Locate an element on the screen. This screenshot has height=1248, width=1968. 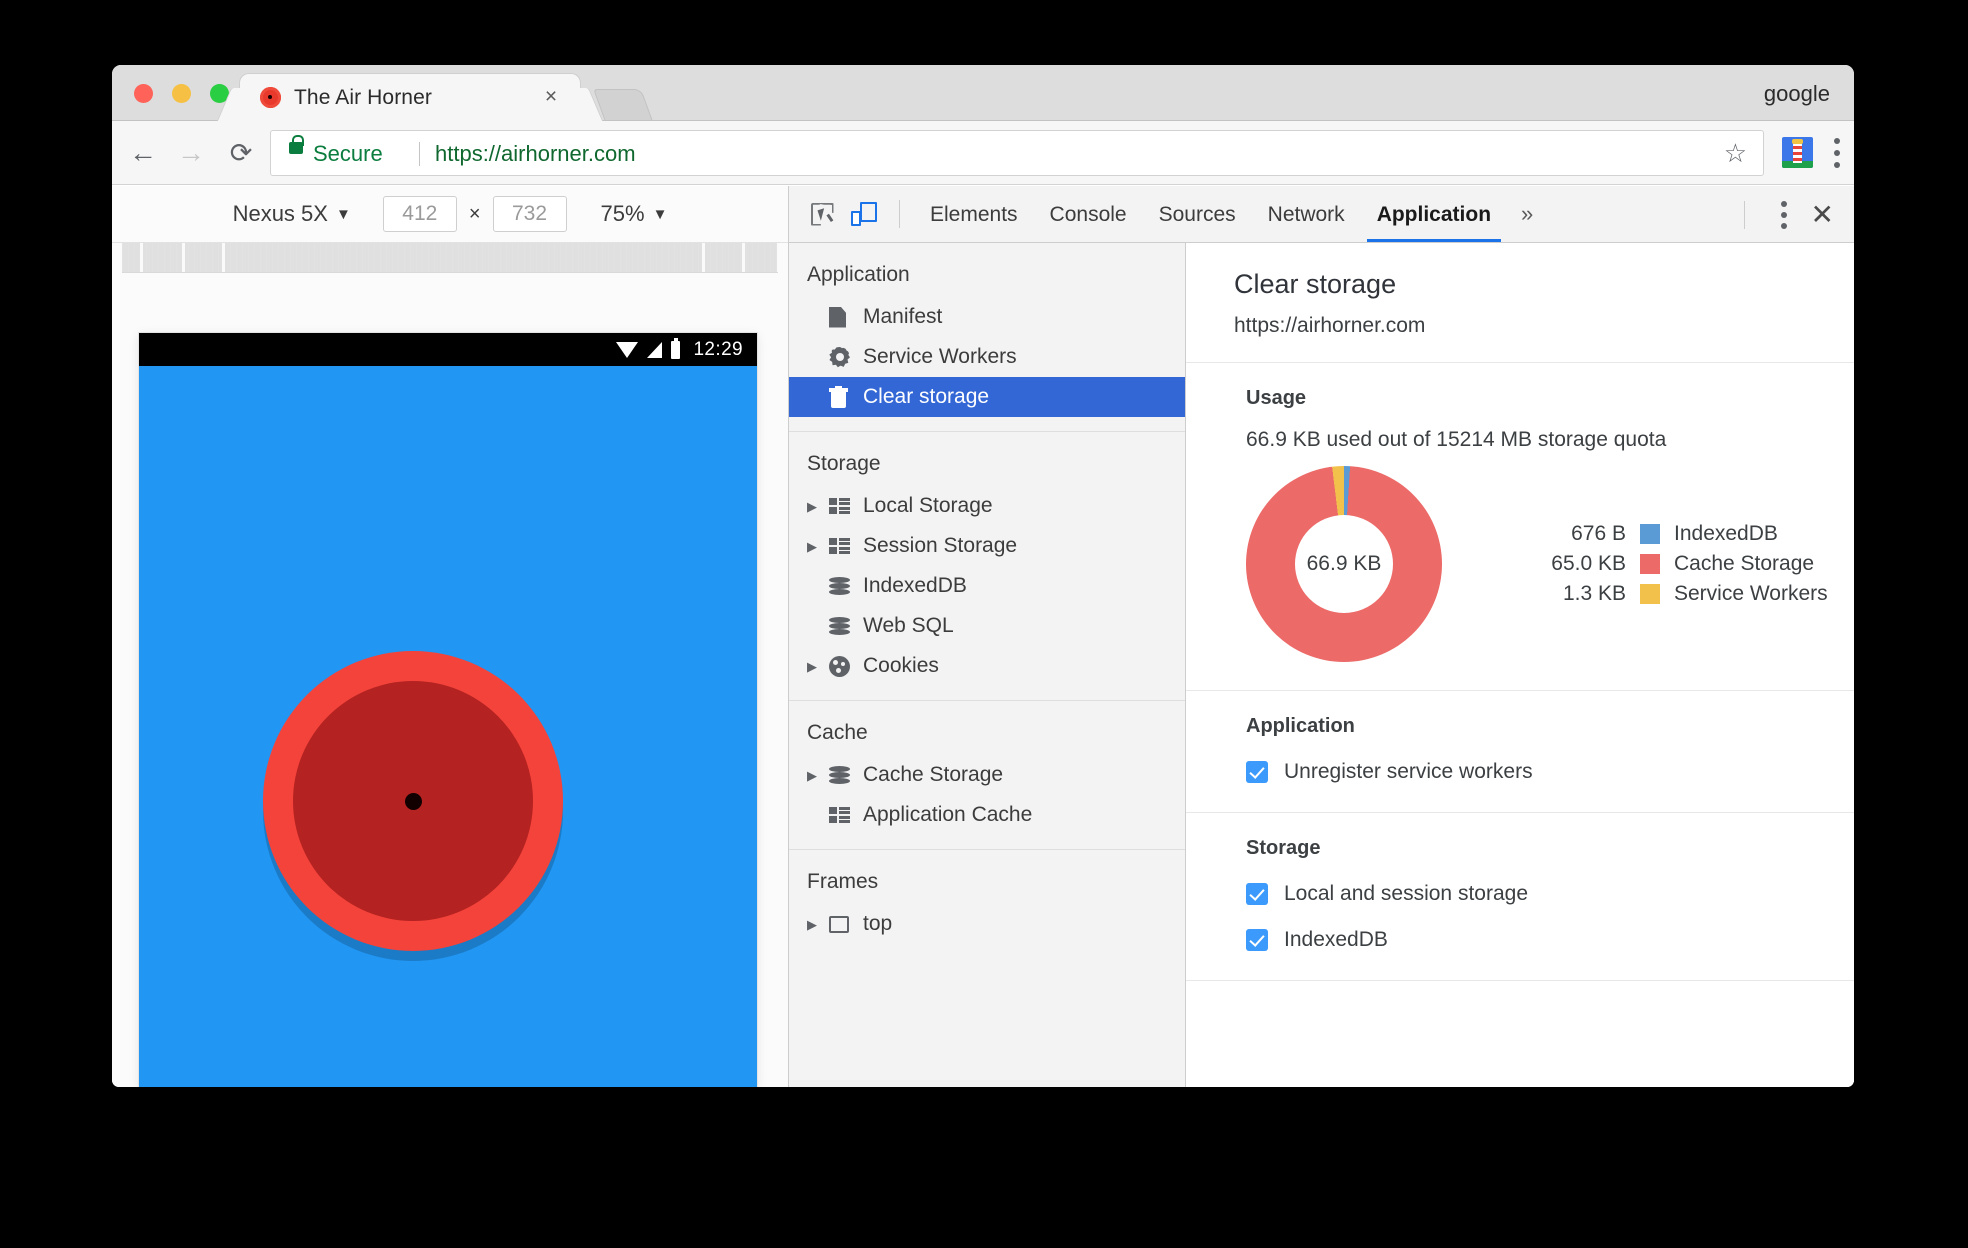
tab-console: Console is located at coordinates (1088, 214).